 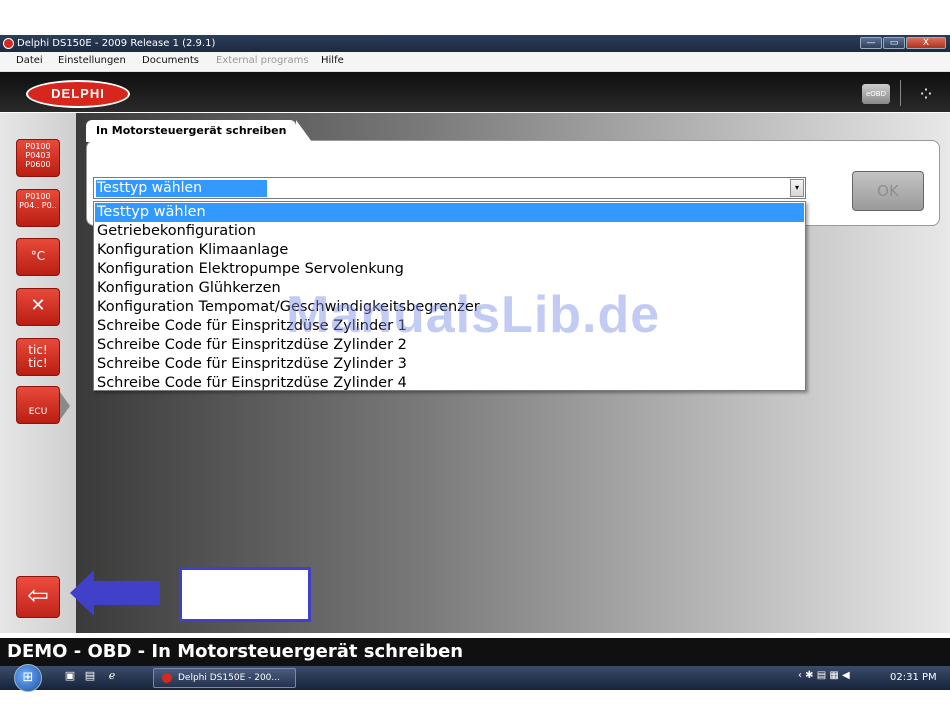 I want to click on menu-documents: Documents, so click(x=170, y=60).